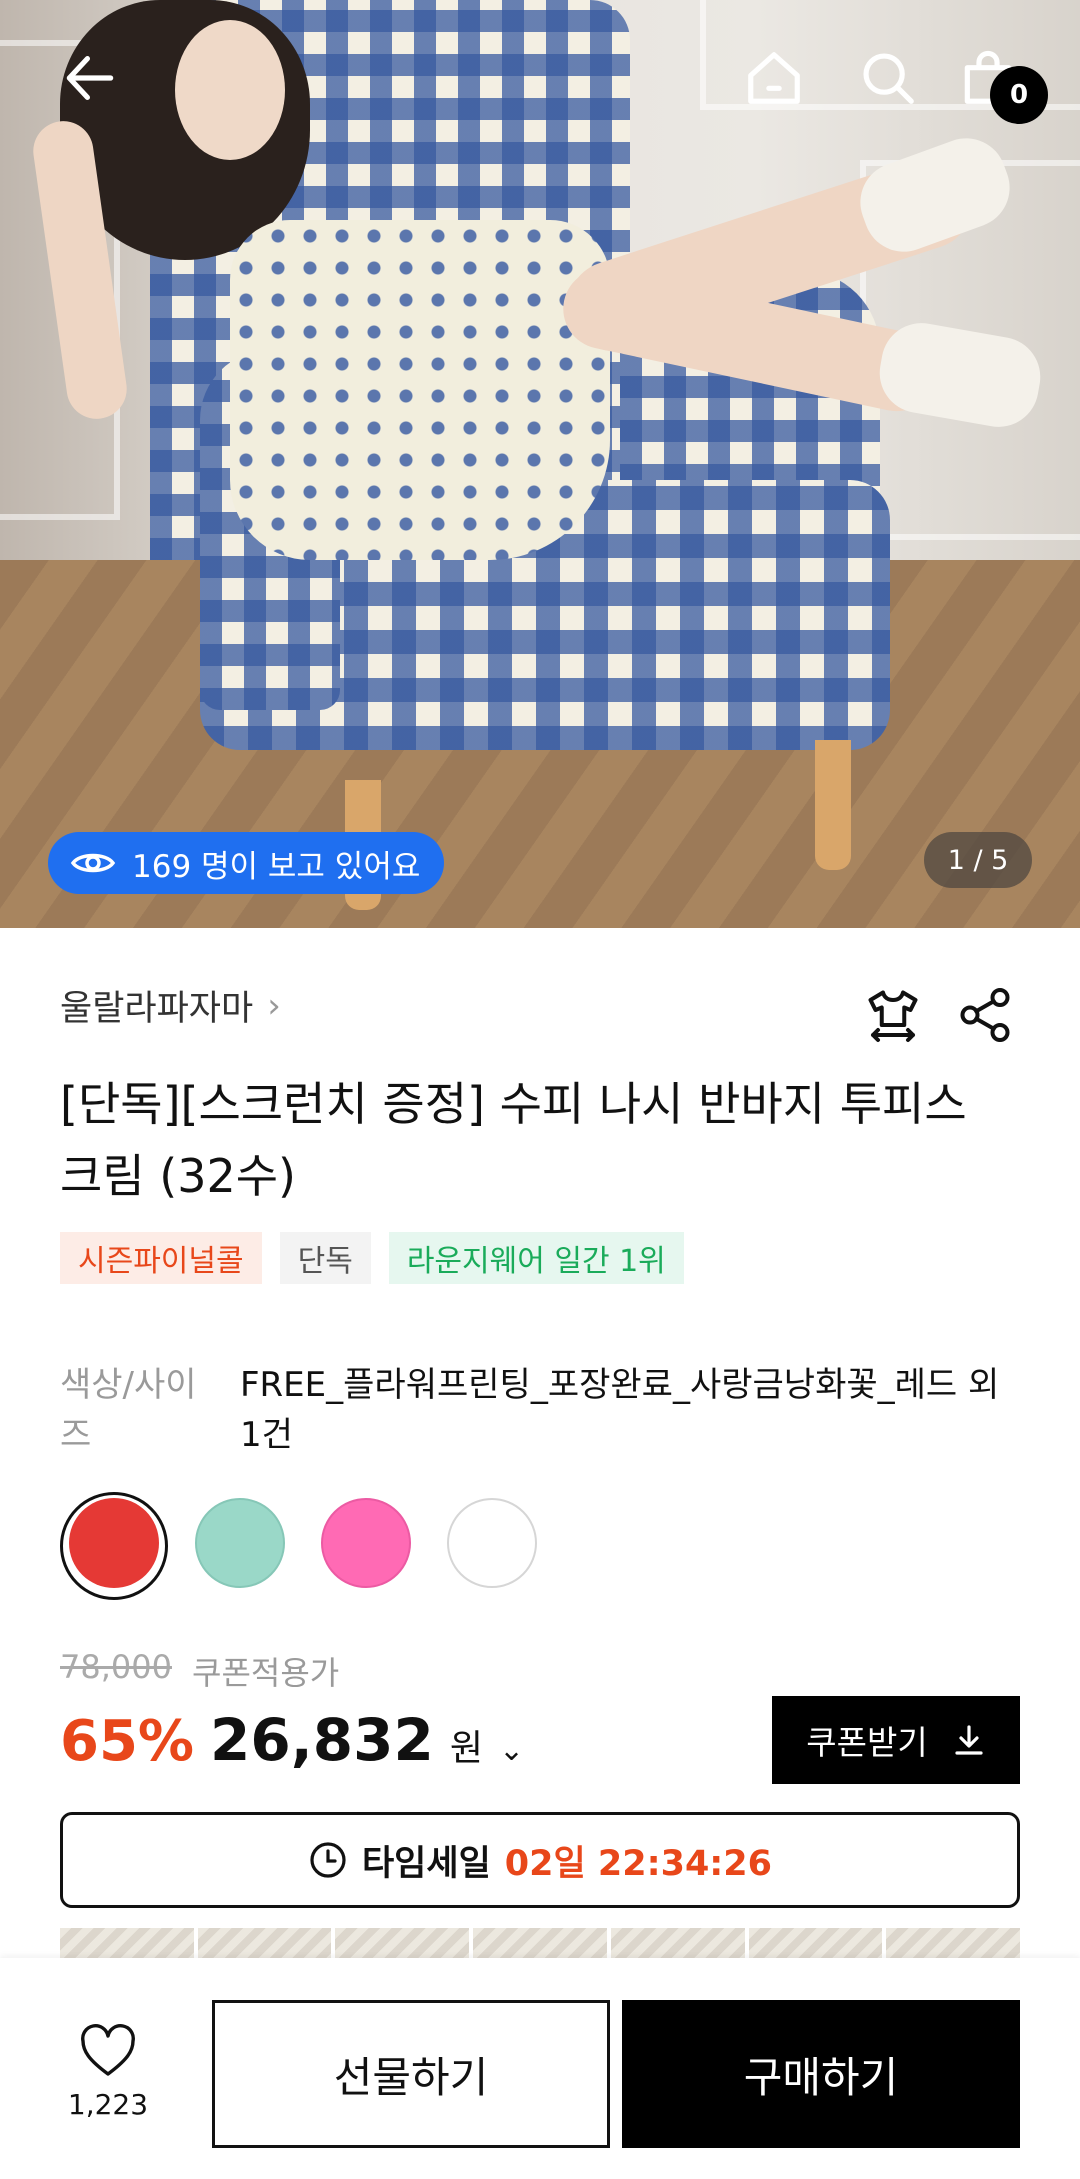  I want to click on color-swatch-pink, so click(366, 1543).